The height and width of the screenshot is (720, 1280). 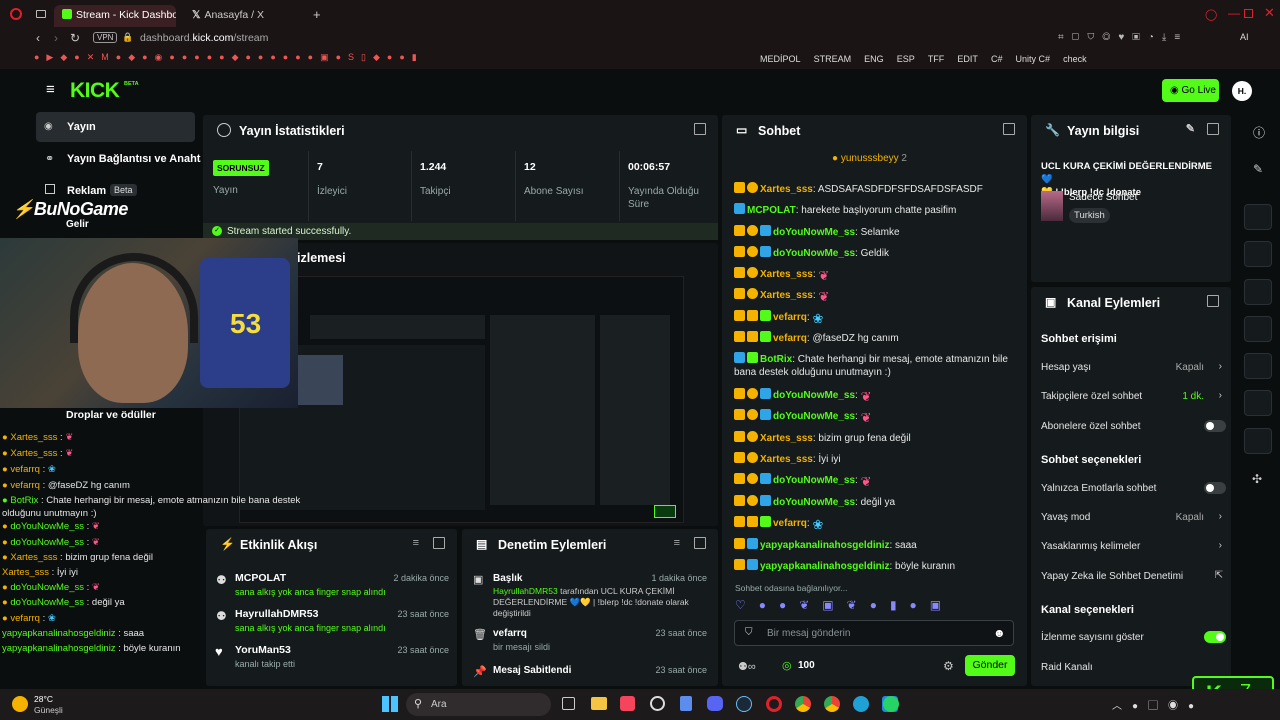 What do you see at coordinates (936, 59) in the screenshot?
I see `bookmark-item: TFF` at bounding box center [936, 59].